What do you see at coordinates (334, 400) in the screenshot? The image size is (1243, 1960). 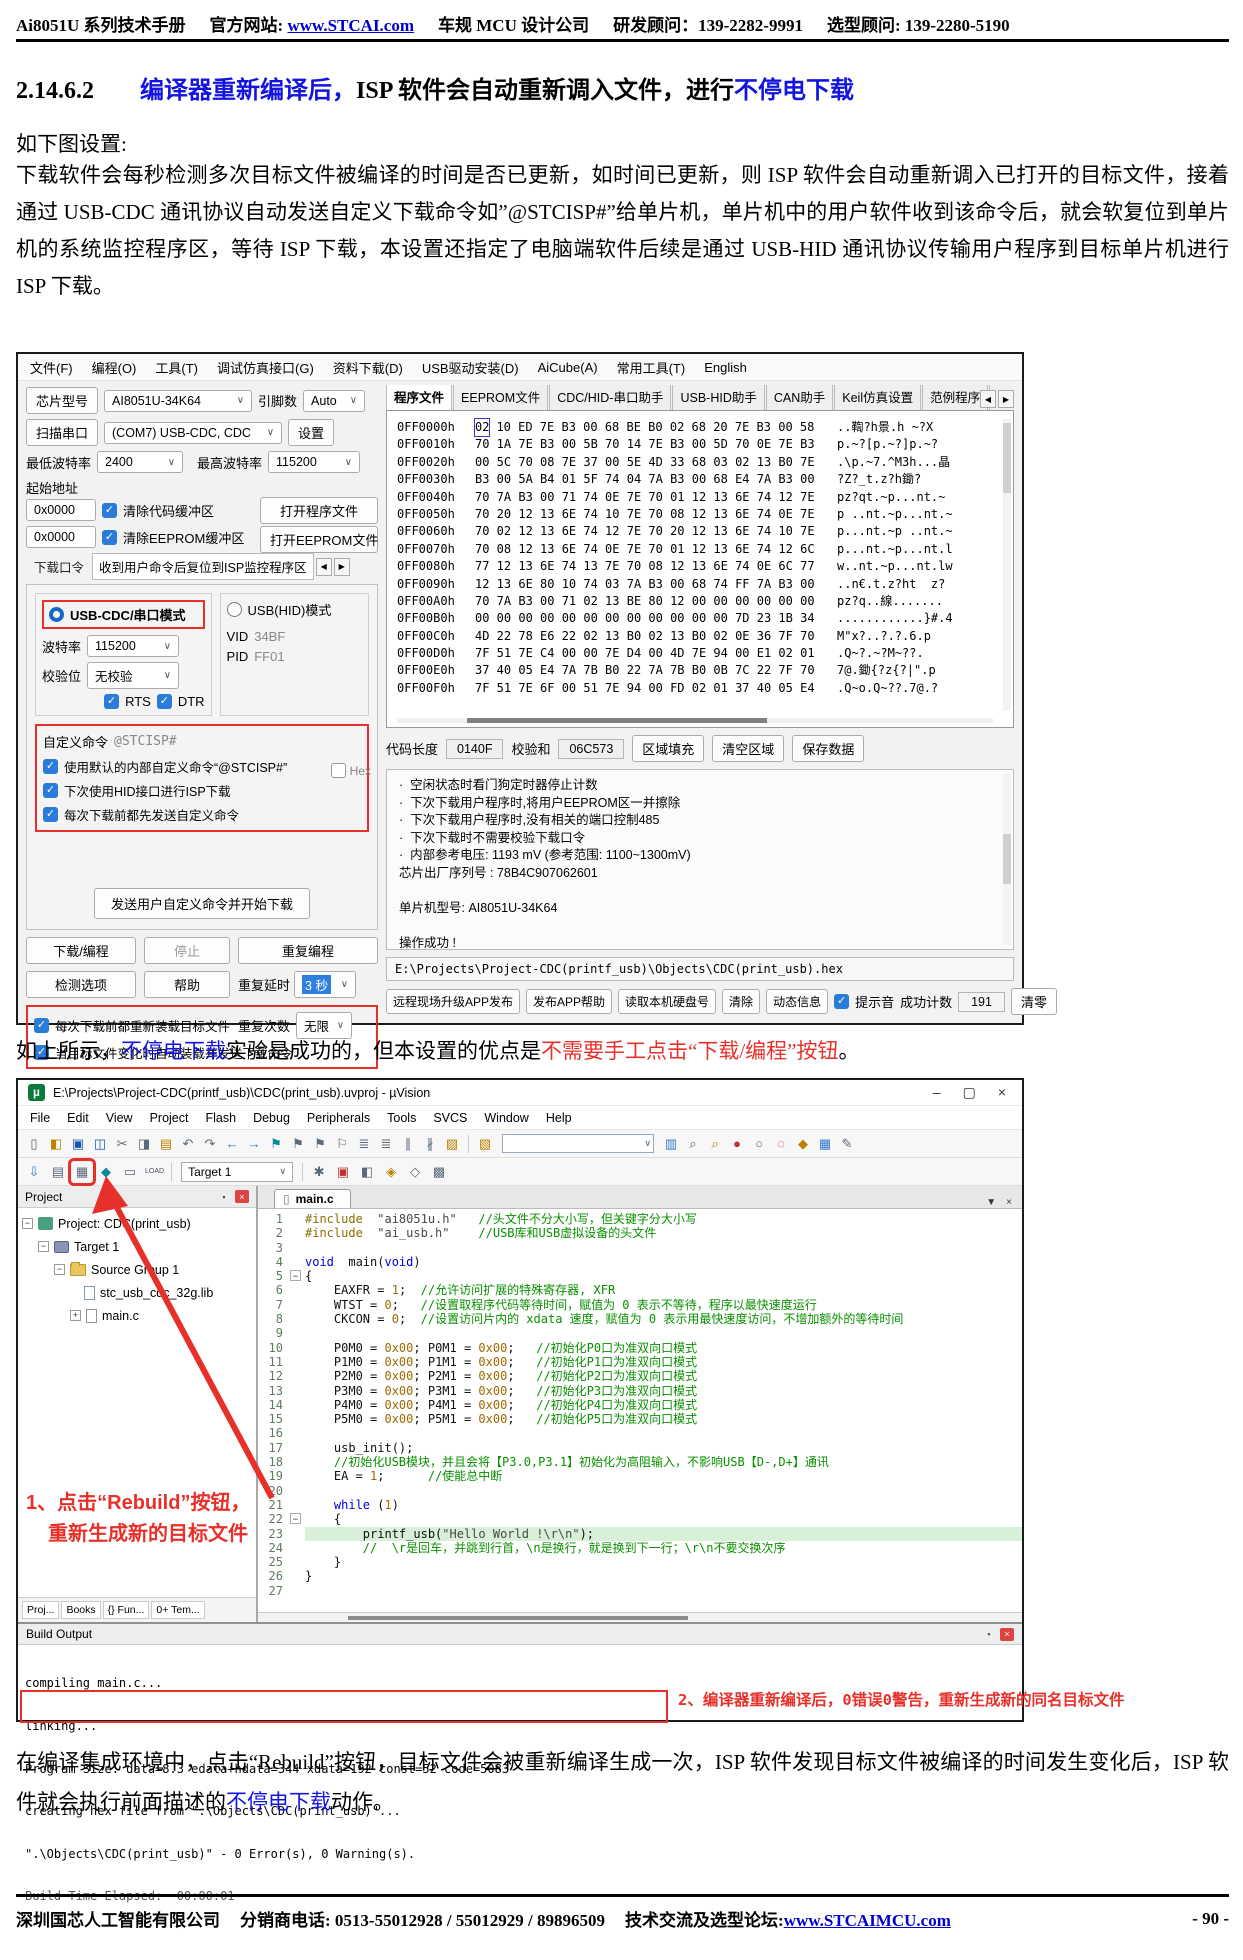 I see `pins-select: Auto ∨` at bounding box center [334, 400].